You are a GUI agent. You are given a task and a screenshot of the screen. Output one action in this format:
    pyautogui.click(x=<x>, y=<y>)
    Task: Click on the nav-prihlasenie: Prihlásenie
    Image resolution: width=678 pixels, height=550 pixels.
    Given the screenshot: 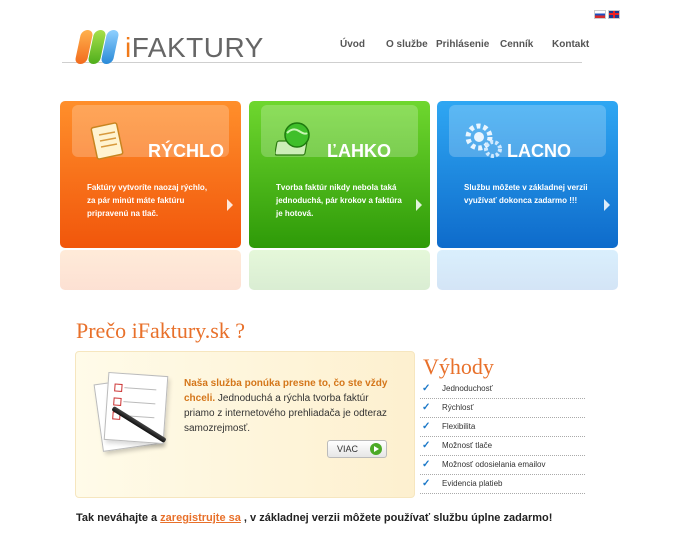 What is the action you would take?
    pyautogui.click(x=462, y=44)
    